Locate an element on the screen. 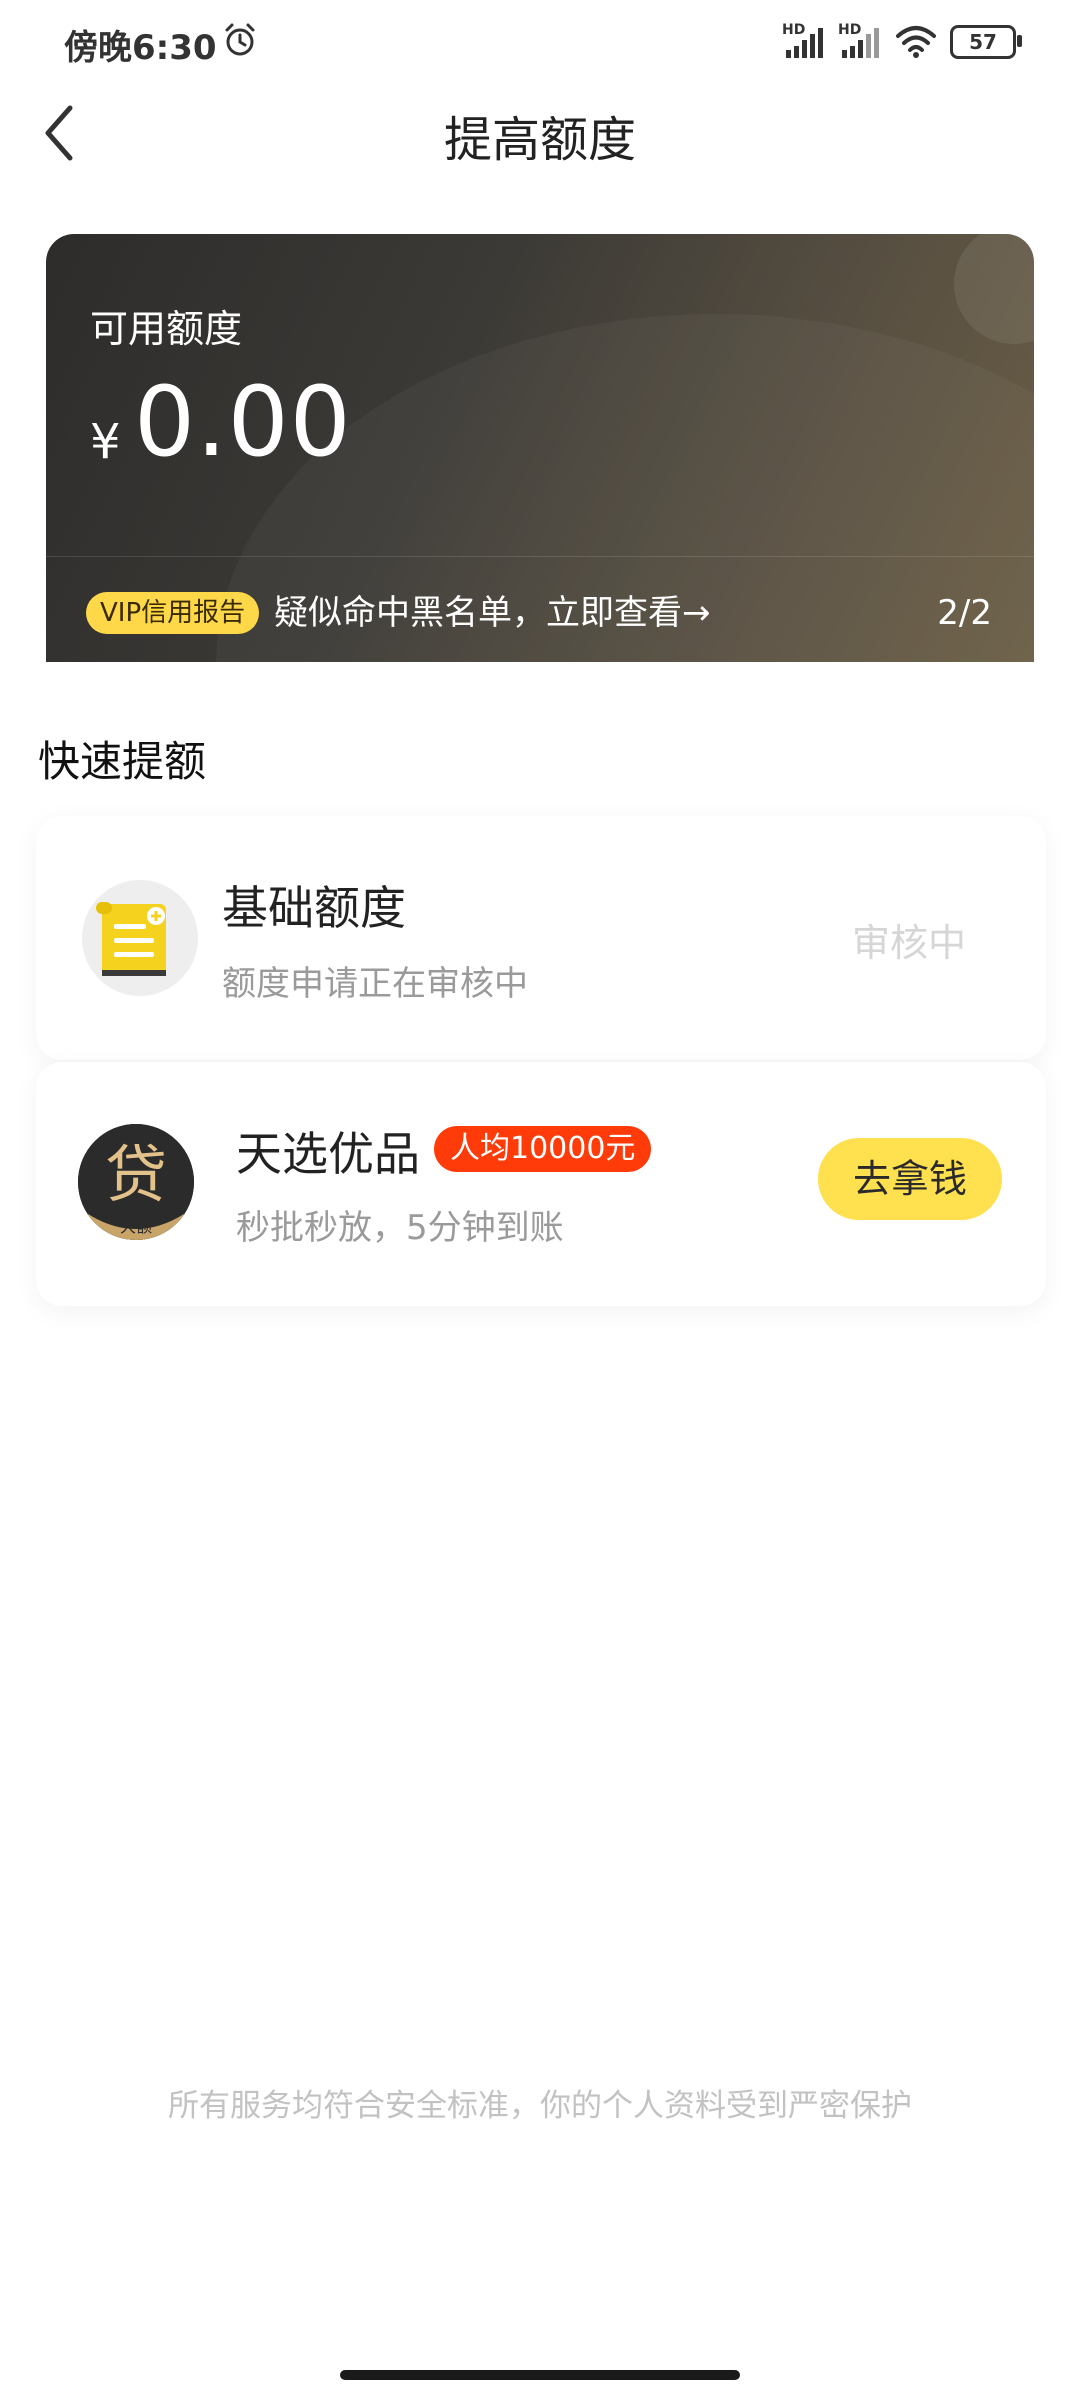  battery-icon: 57 is located at coordinates (986, 42).